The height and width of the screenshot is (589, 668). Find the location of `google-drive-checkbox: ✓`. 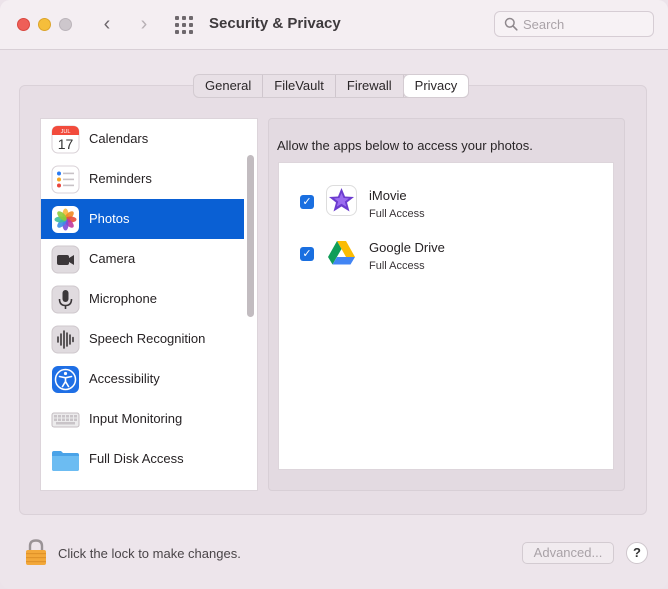

google-drive-checkbox: ✓ is located at coordinates (307, 254).